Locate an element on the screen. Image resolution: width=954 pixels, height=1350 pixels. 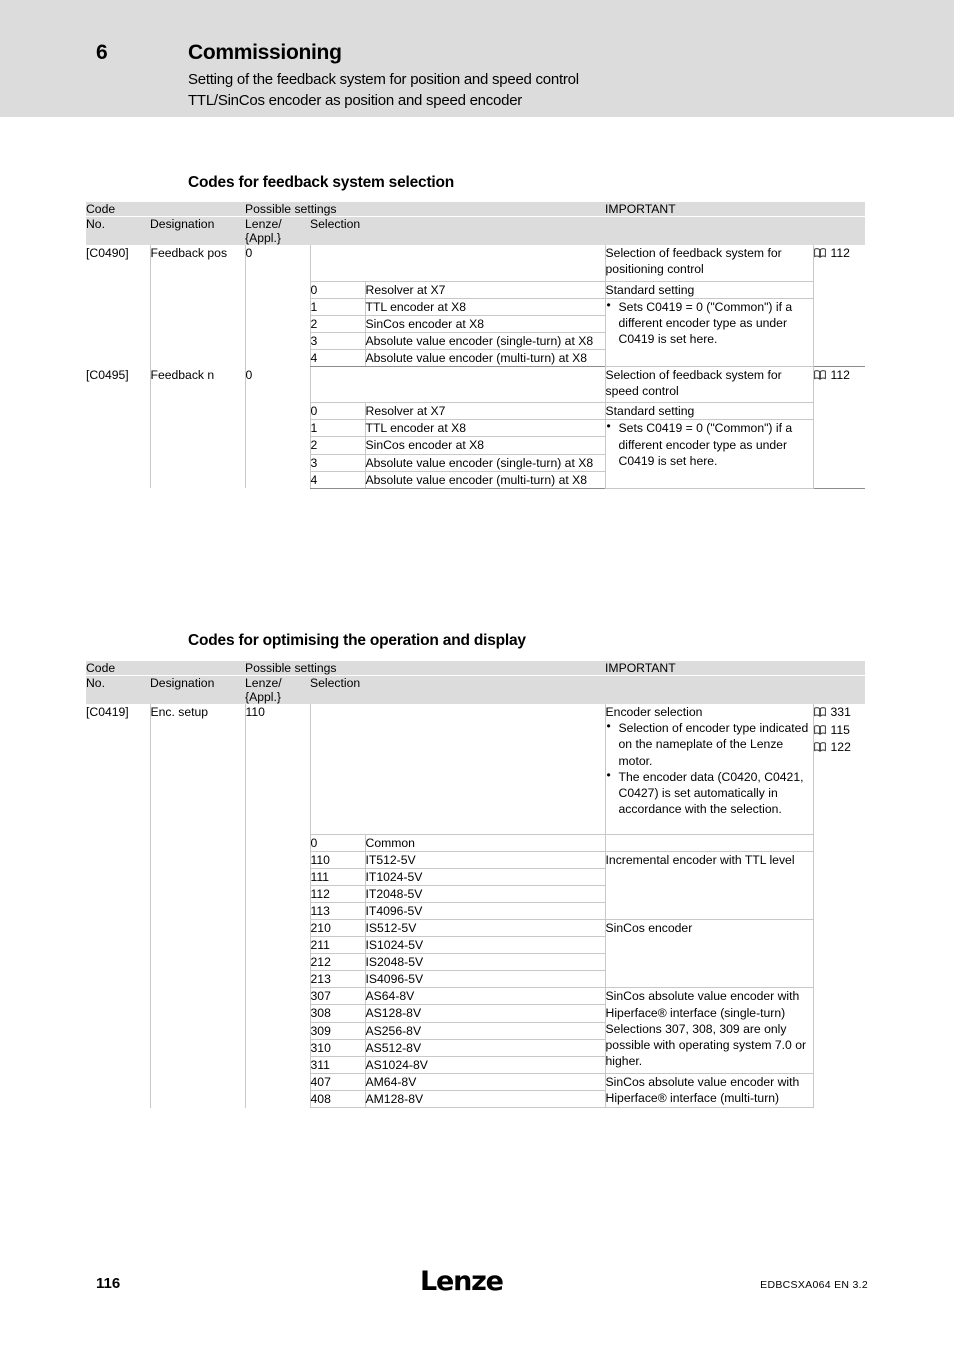
selection-label: IS1024-5V is located at coordinates (485, 945).